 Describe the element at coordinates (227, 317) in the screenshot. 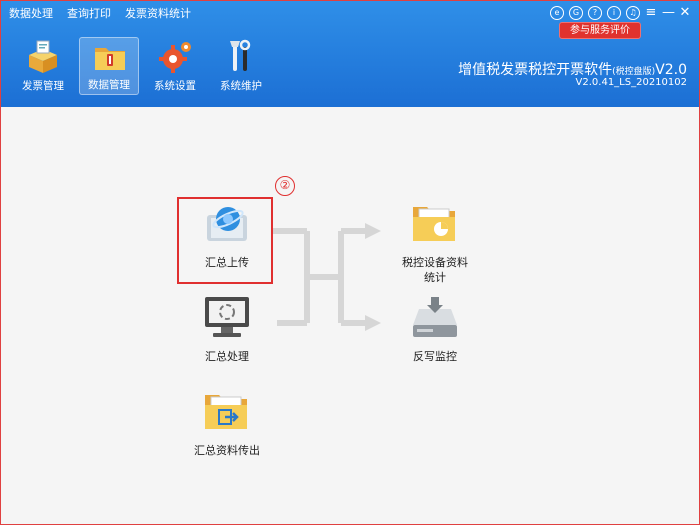

I see `monitor-icon` at that location.